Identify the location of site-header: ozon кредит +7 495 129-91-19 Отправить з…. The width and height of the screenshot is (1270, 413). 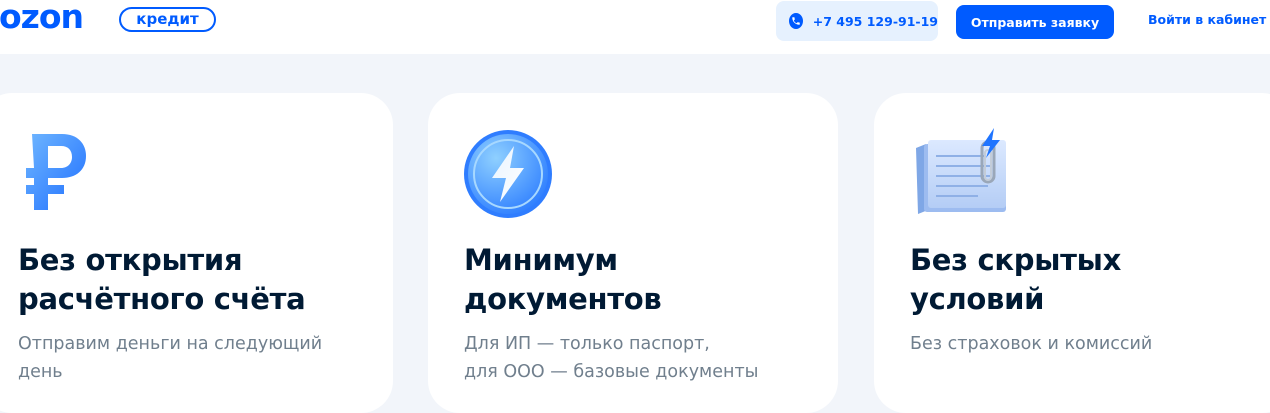
(635, 27).